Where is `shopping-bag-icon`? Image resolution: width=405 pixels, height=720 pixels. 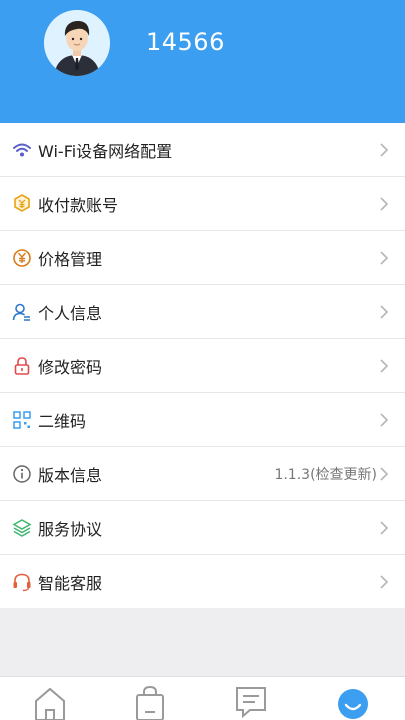 shopping-bag-icon is located at coordinates (150, 702).